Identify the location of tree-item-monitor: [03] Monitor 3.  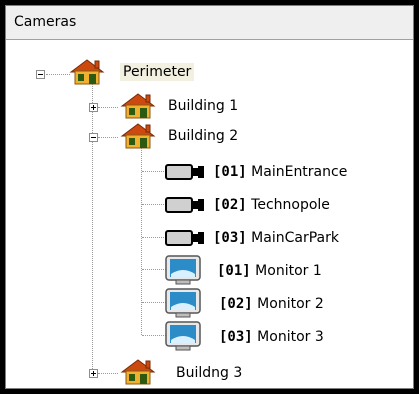
(210, 336).